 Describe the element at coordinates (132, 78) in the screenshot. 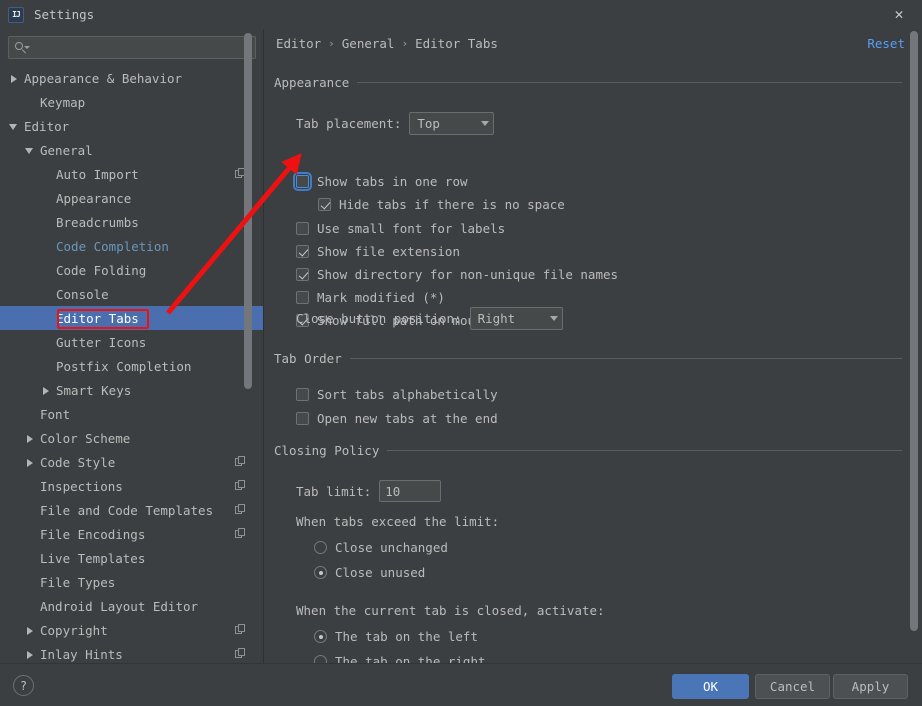

I see `sidebar-item-appearance-behavior: Appearance & Behavior` at that location.